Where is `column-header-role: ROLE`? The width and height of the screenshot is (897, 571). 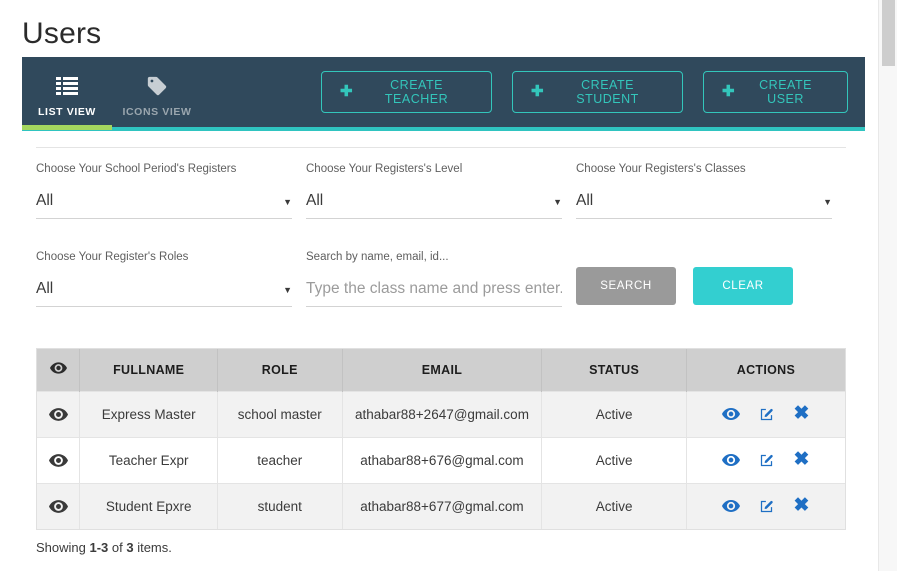
column-header-role: ROLE is located at coordinates (280, 370).